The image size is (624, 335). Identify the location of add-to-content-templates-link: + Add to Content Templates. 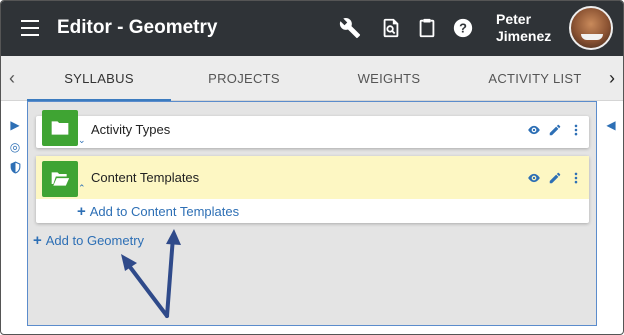
(158, 211).